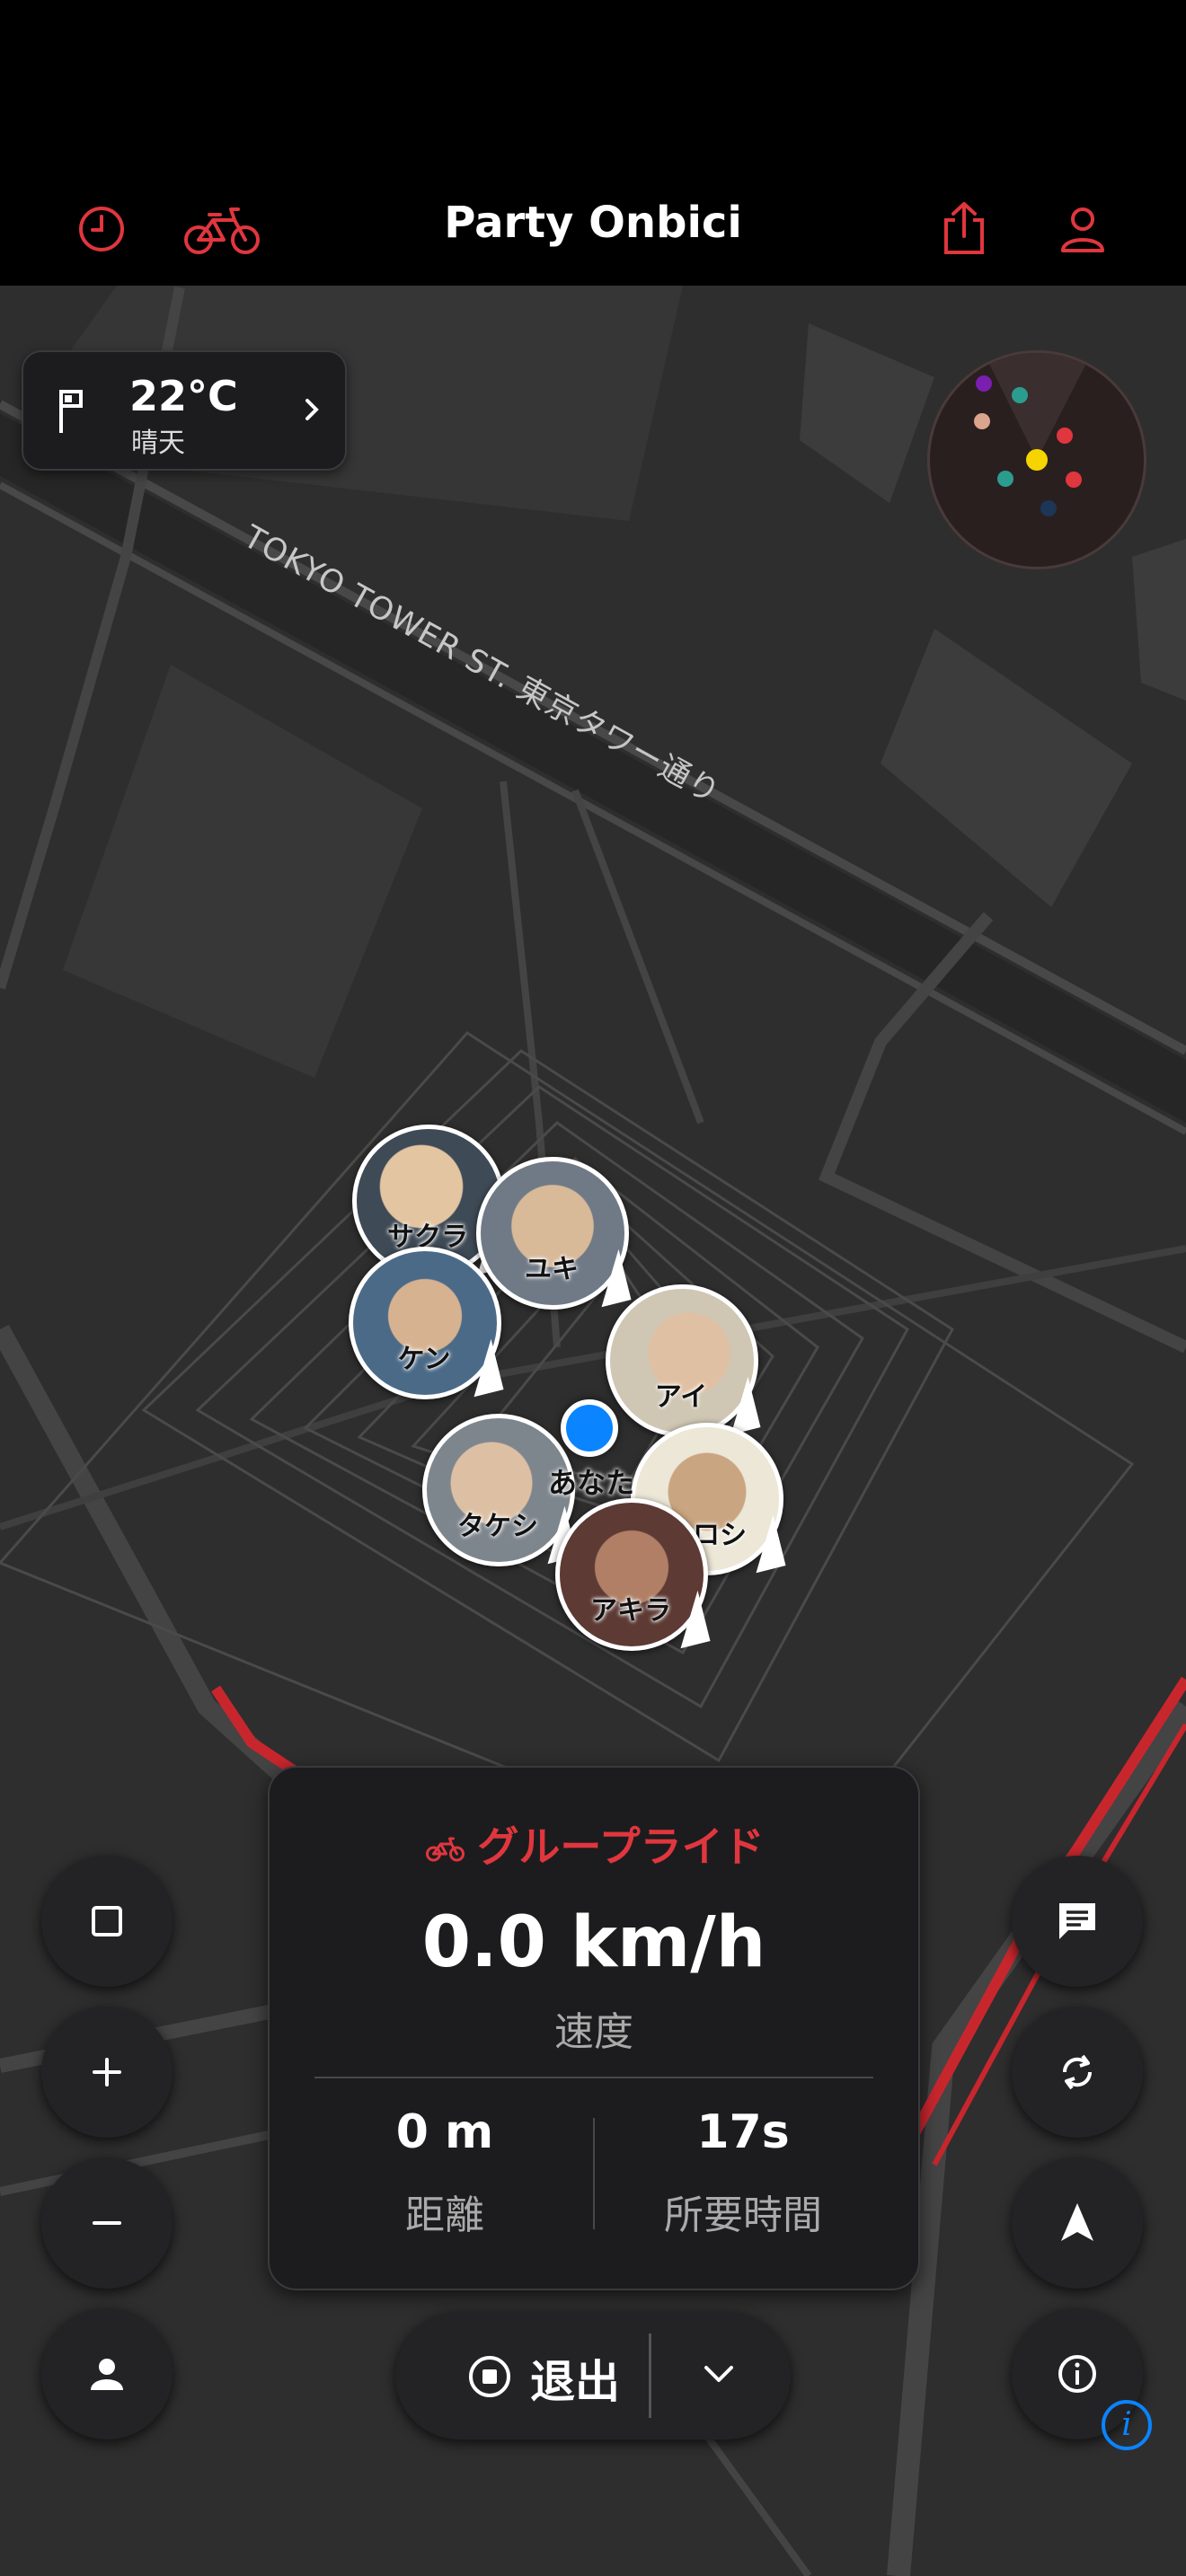  Describe the element at coordinates (743, 2172) in the screenshot. I see `duration-stat: 17s 所要時間` at that location.